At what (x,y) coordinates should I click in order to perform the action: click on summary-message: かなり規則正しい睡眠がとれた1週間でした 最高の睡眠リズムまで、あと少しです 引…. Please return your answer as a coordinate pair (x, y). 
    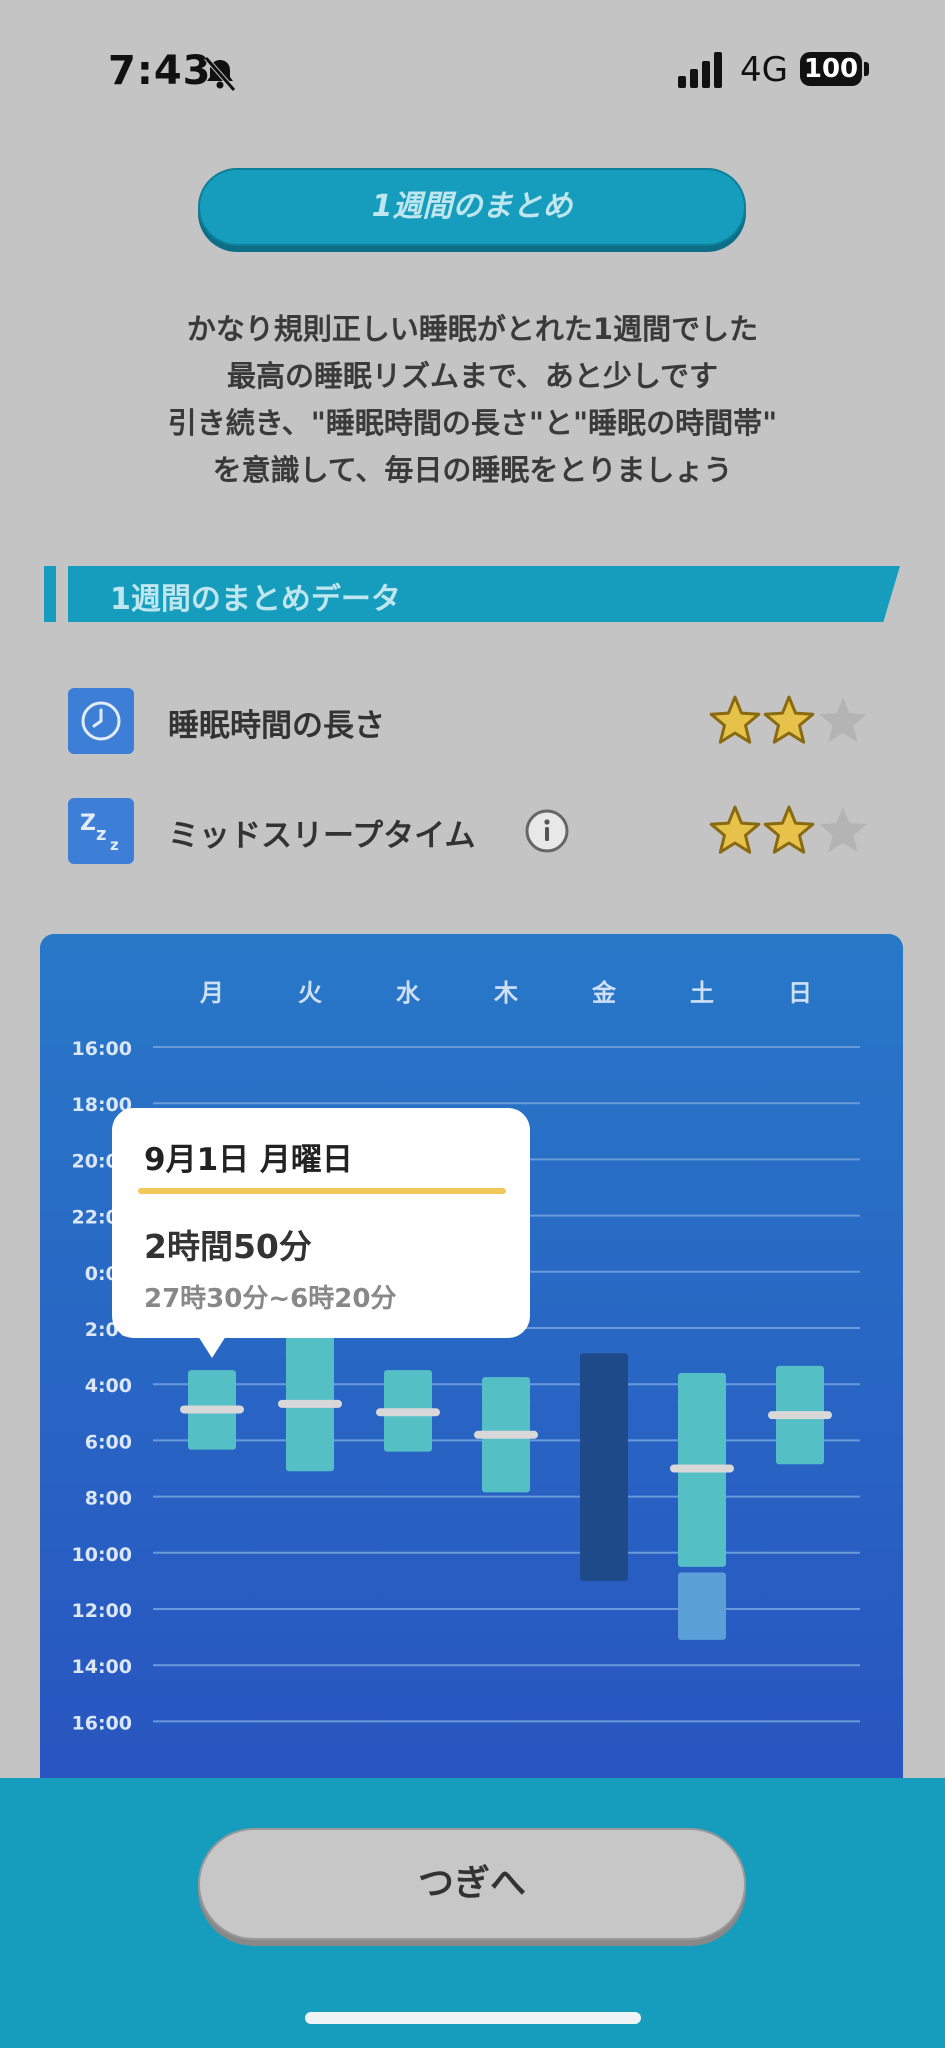
    Looking at the image, I should click on (472, 400).